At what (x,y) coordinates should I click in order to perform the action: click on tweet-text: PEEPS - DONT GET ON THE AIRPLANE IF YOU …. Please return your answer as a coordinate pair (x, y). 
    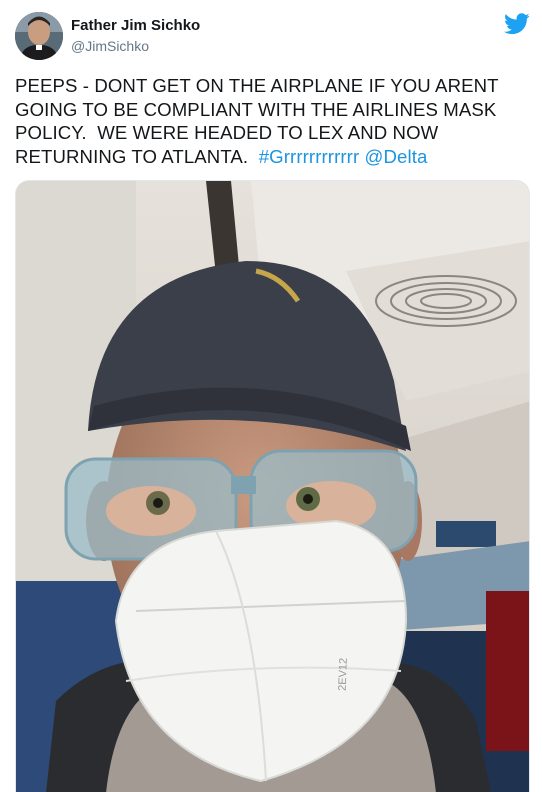
    Looking at the image, I should click on (272, 121).